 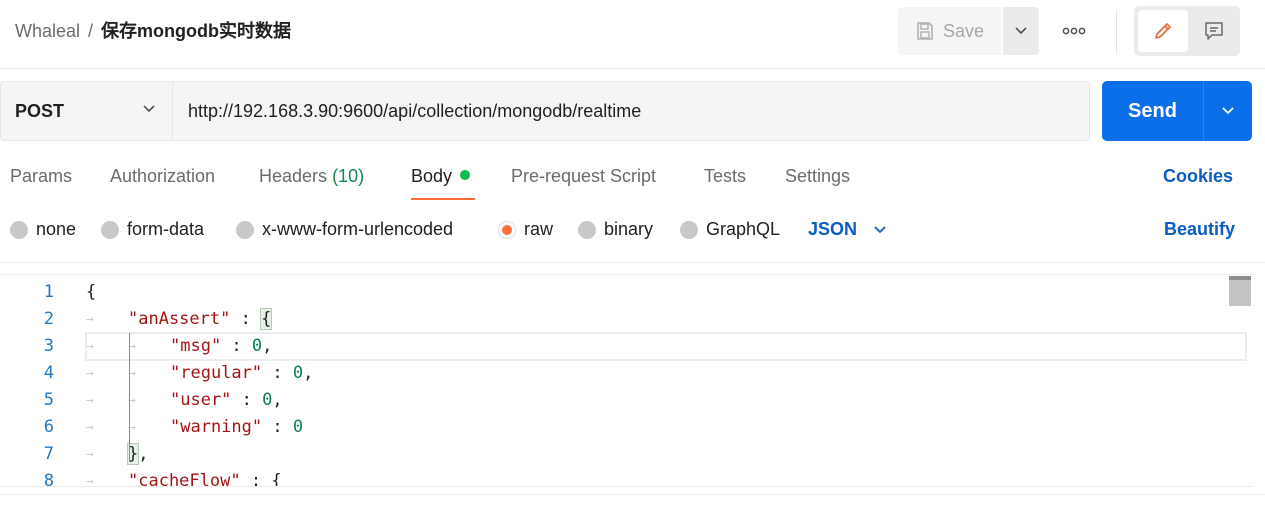 What do you see at coordinates (507, 229) in the screenshot?
I see `radio-raw` at bounding box center [507, 229].